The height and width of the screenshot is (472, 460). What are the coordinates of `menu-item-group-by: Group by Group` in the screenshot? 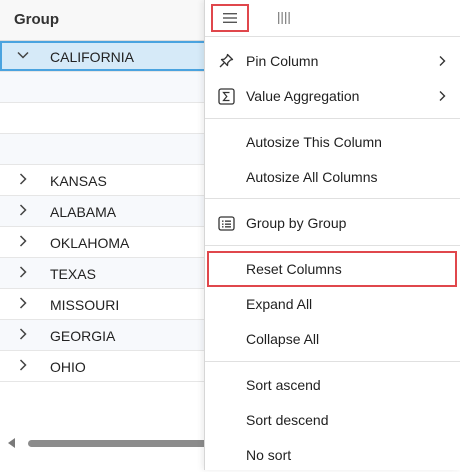 It's located at (332, 223).